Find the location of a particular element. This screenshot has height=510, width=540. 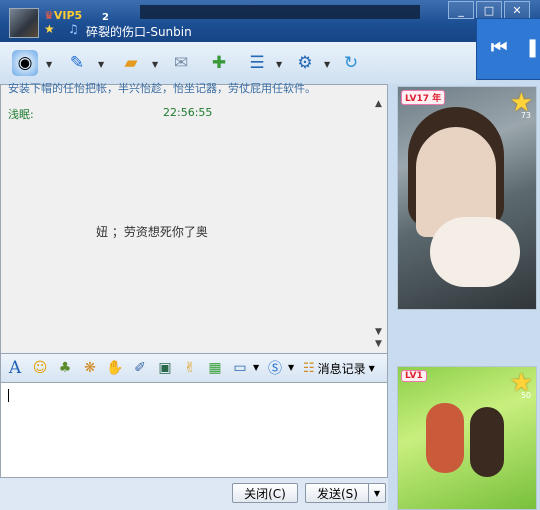

video-call-icon: ◉ is located at coordinates (25, 63).